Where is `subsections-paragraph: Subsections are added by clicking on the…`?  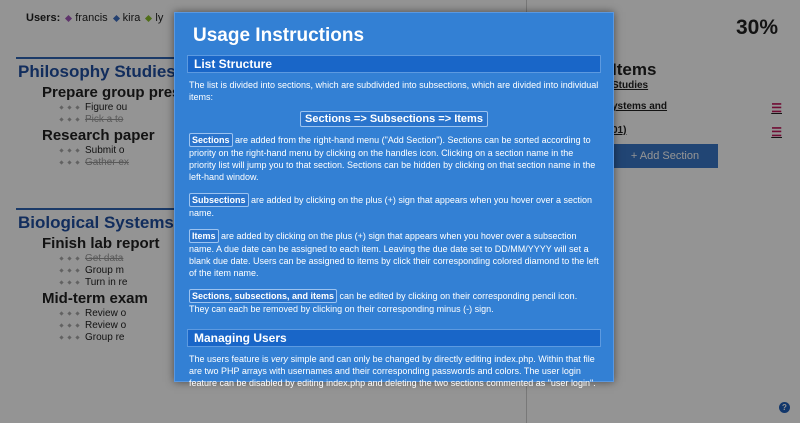 subsections-paragraph: Subsections are added by clicking on the… is located at coordinates (390, 205).